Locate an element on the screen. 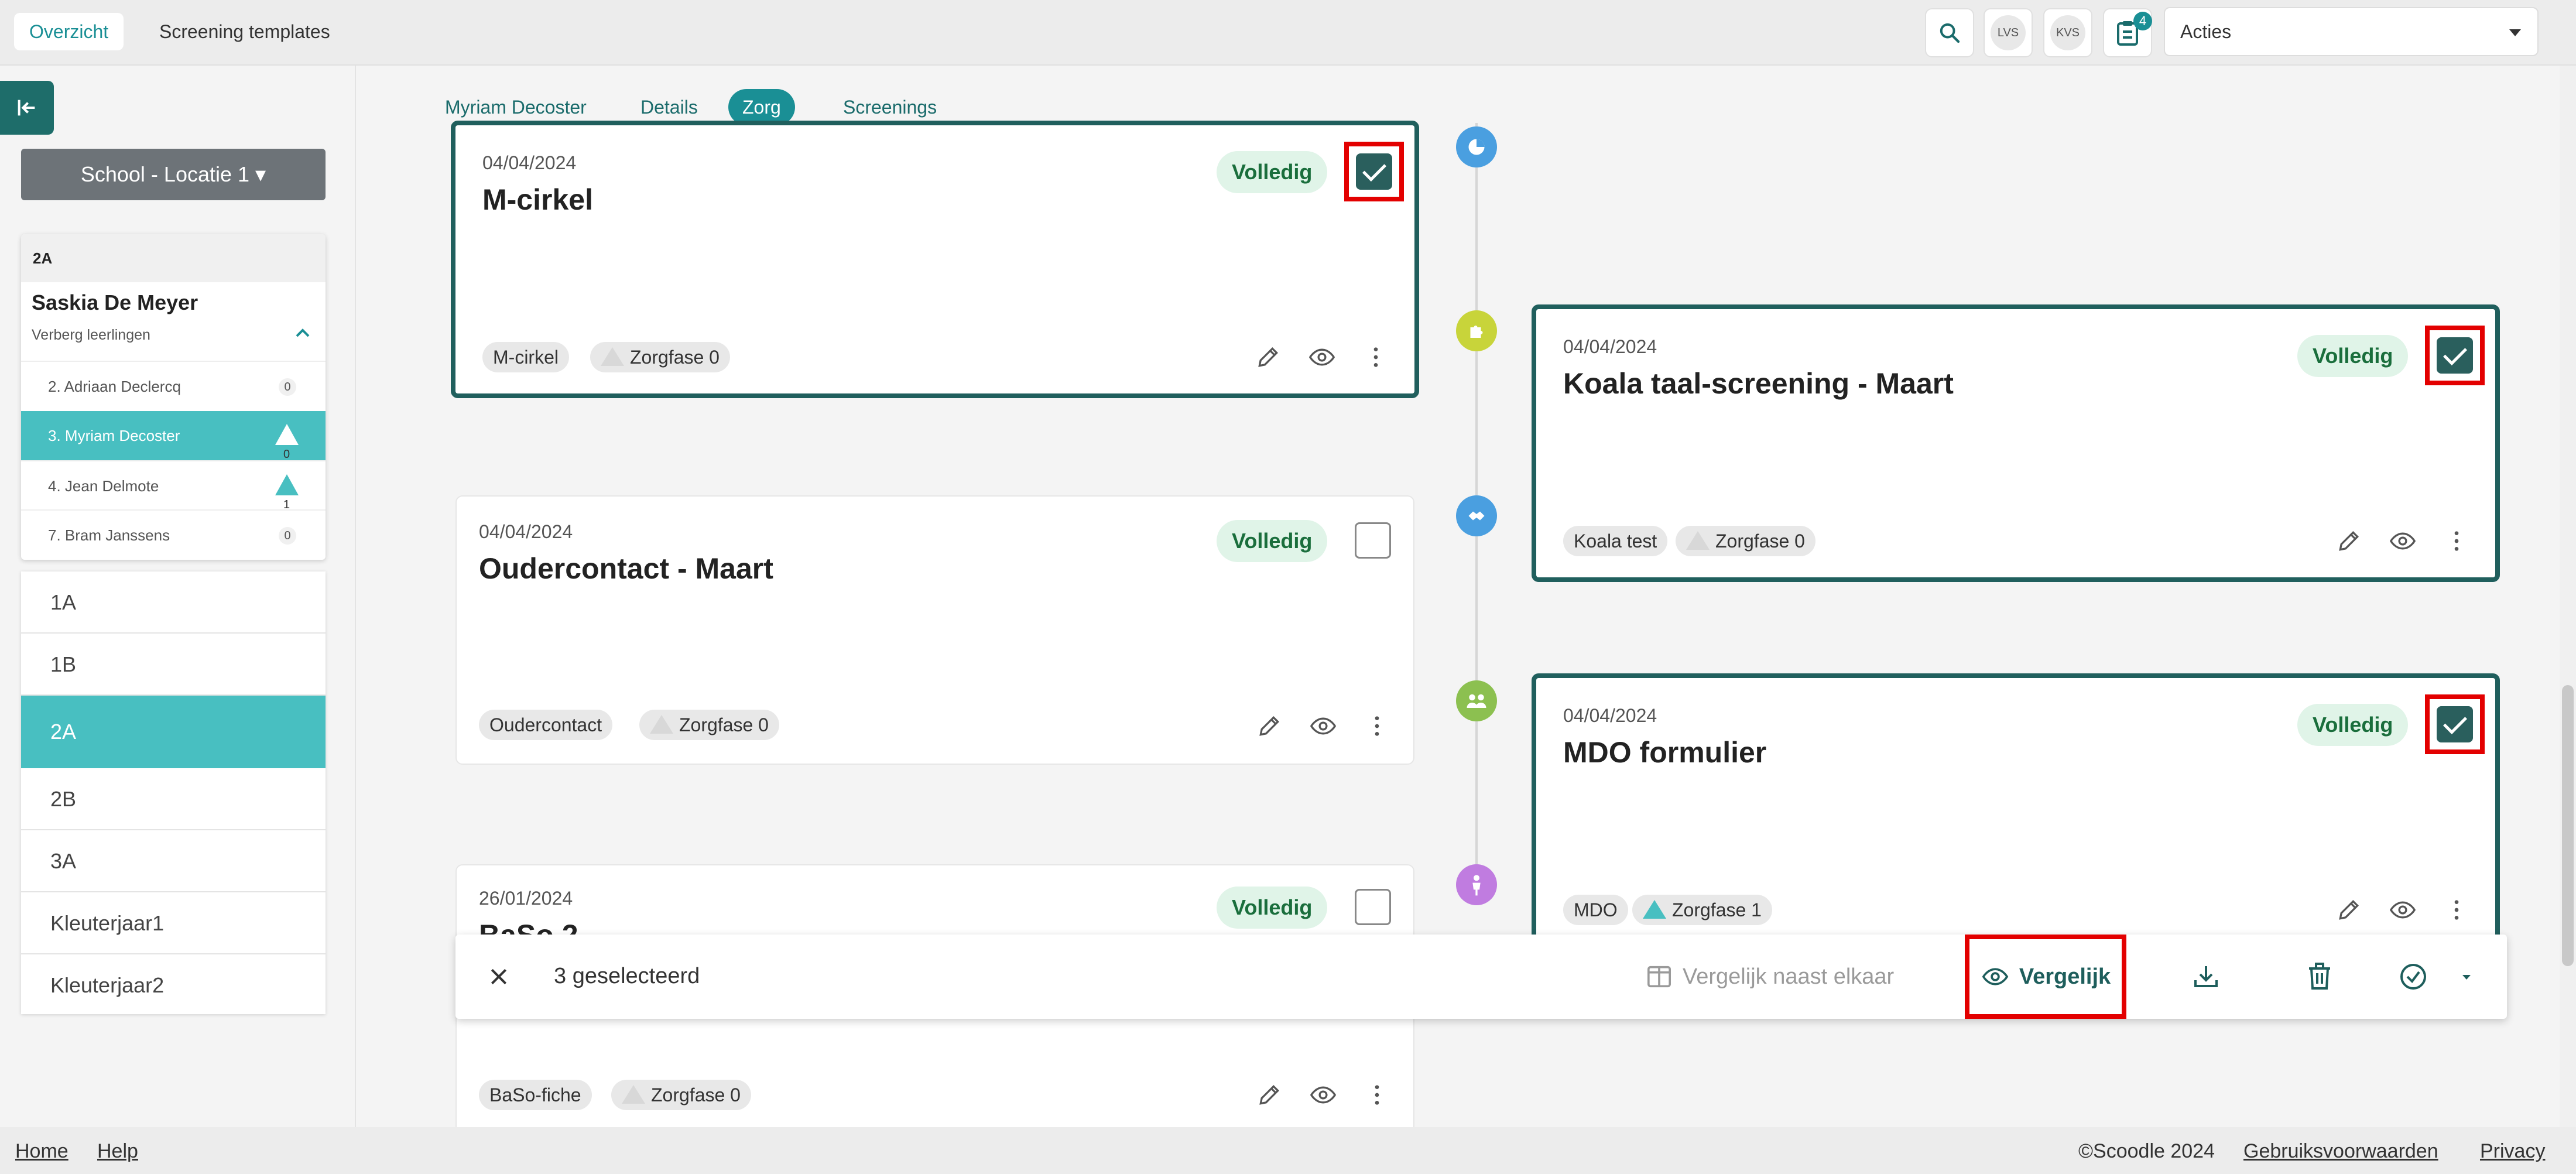  person-icon is located at coordinates (1476, 885).